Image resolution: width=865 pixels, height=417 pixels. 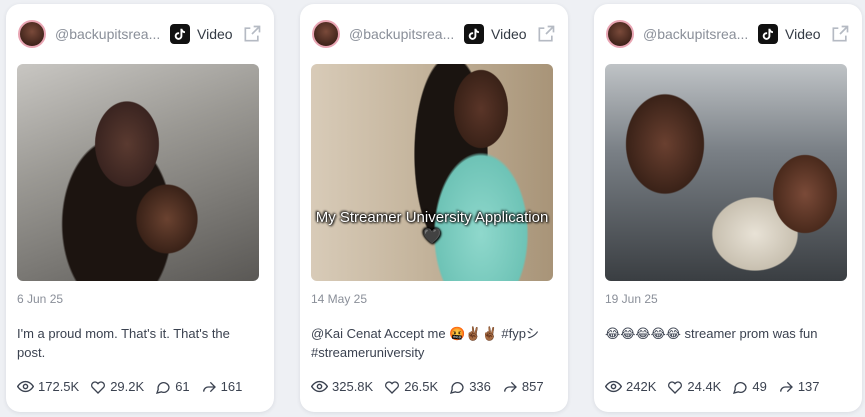 I want to click on shares-count: 161, so click(x=231, y=386).